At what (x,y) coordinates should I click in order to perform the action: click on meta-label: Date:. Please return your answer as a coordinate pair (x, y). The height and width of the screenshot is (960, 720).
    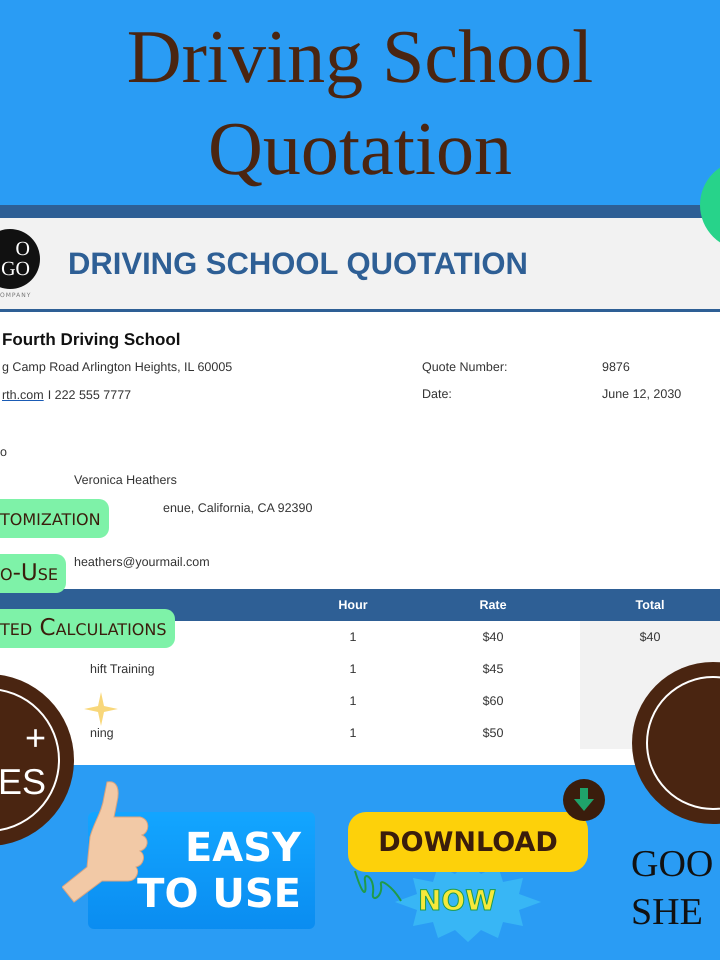
    Looking at the image, I should click on (437, 393).